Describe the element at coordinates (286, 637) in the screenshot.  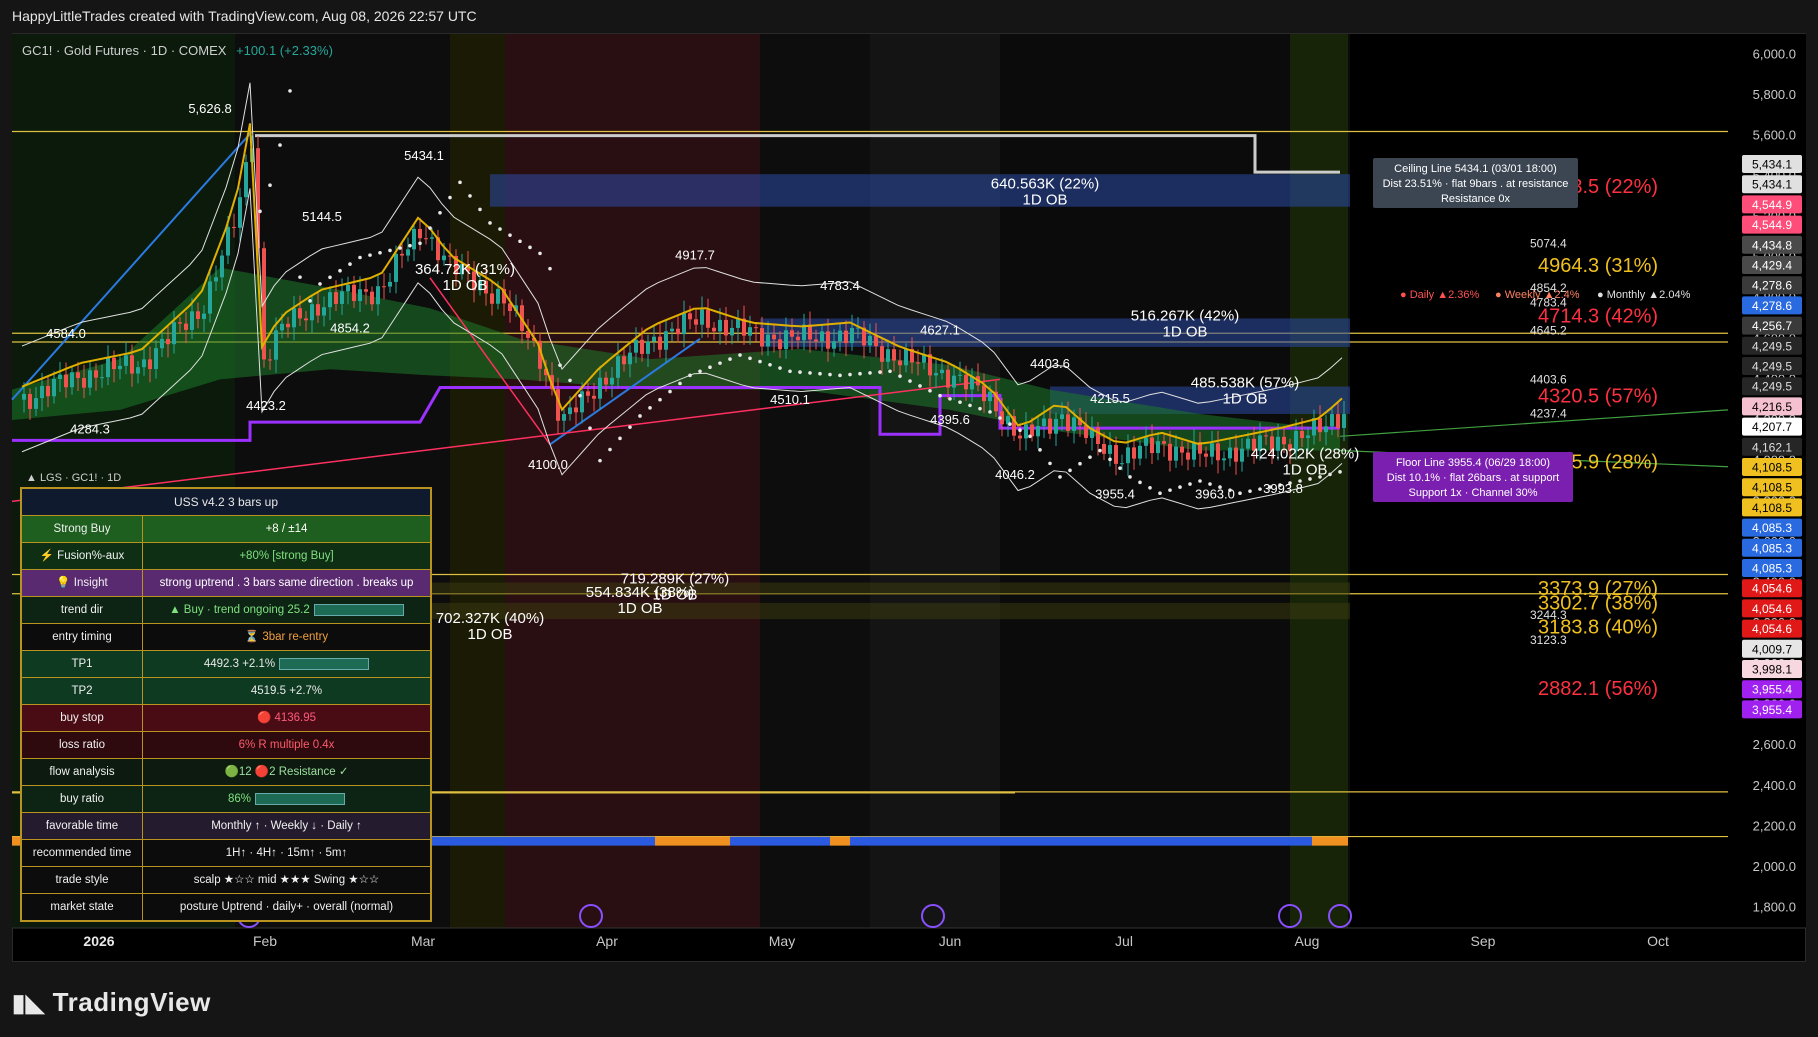
I see `panel-row-value: ⏳ 3bar re-entry` at that location.